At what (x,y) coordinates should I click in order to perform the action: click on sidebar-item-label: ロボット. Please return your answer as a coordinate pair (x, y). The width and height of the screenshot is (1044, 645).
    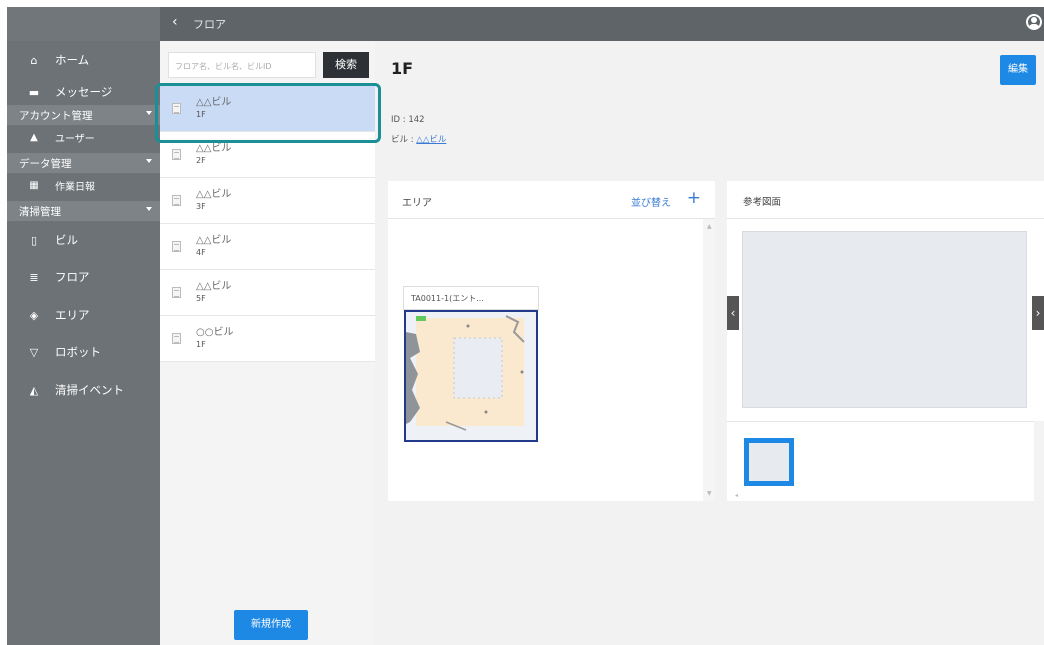
    Looking at the image, I should click on (78, 352).